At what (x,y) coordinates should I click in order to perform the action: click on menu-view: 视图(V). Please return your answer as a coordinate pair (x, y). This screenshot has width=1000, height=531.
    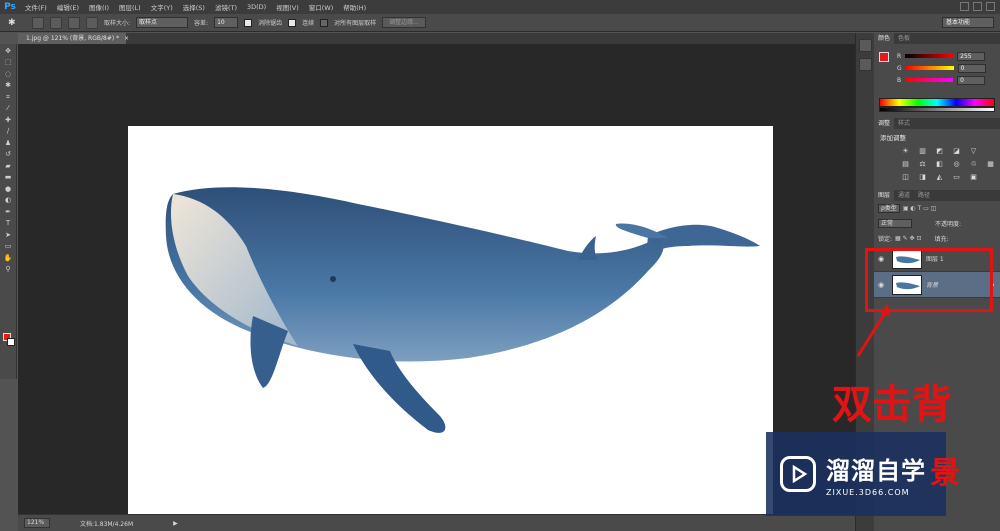
    Looking at the image, I should click on (287, 7).